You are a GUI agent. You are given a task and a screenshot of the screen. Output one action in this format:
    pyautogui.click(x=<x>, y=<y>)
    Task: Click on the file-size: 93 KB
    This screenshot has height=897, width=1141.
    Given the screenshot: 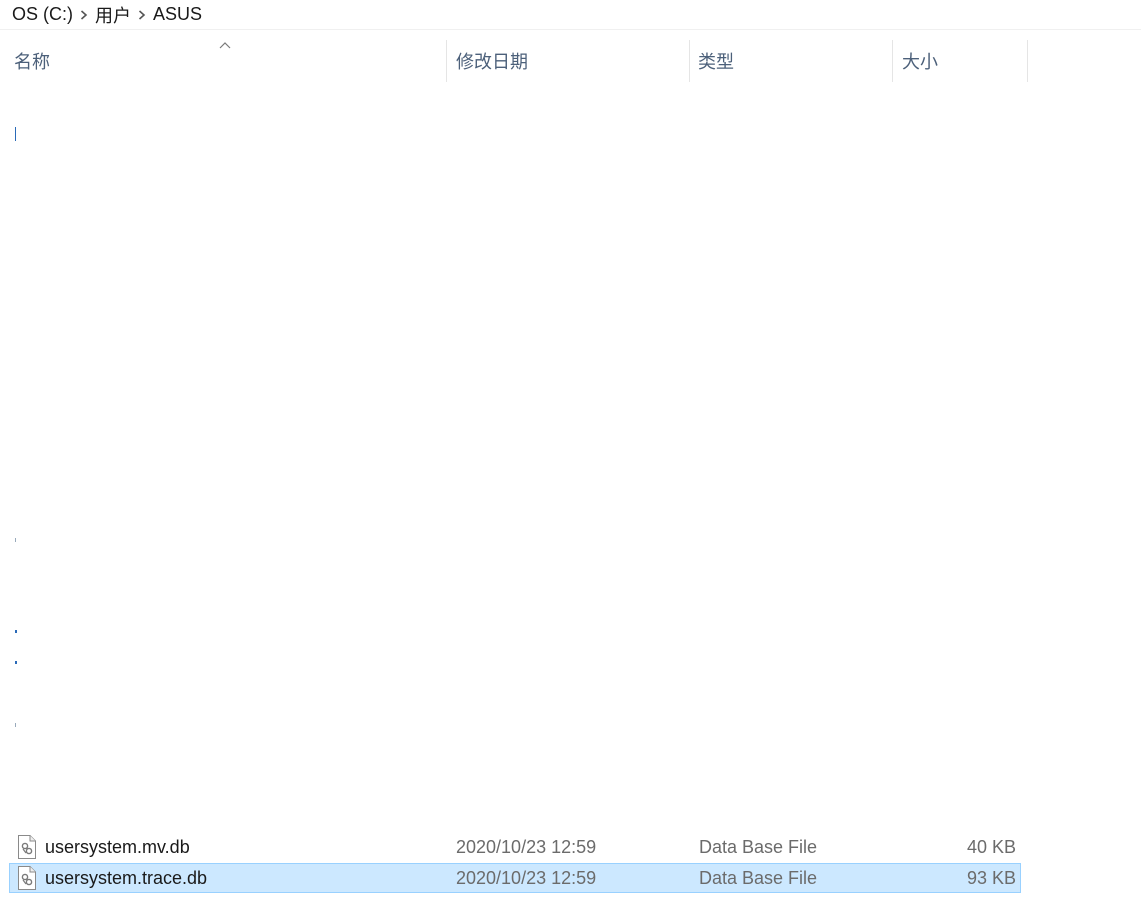 What is the action you would take?
    pyautogui.click(x=991, y=877)
    